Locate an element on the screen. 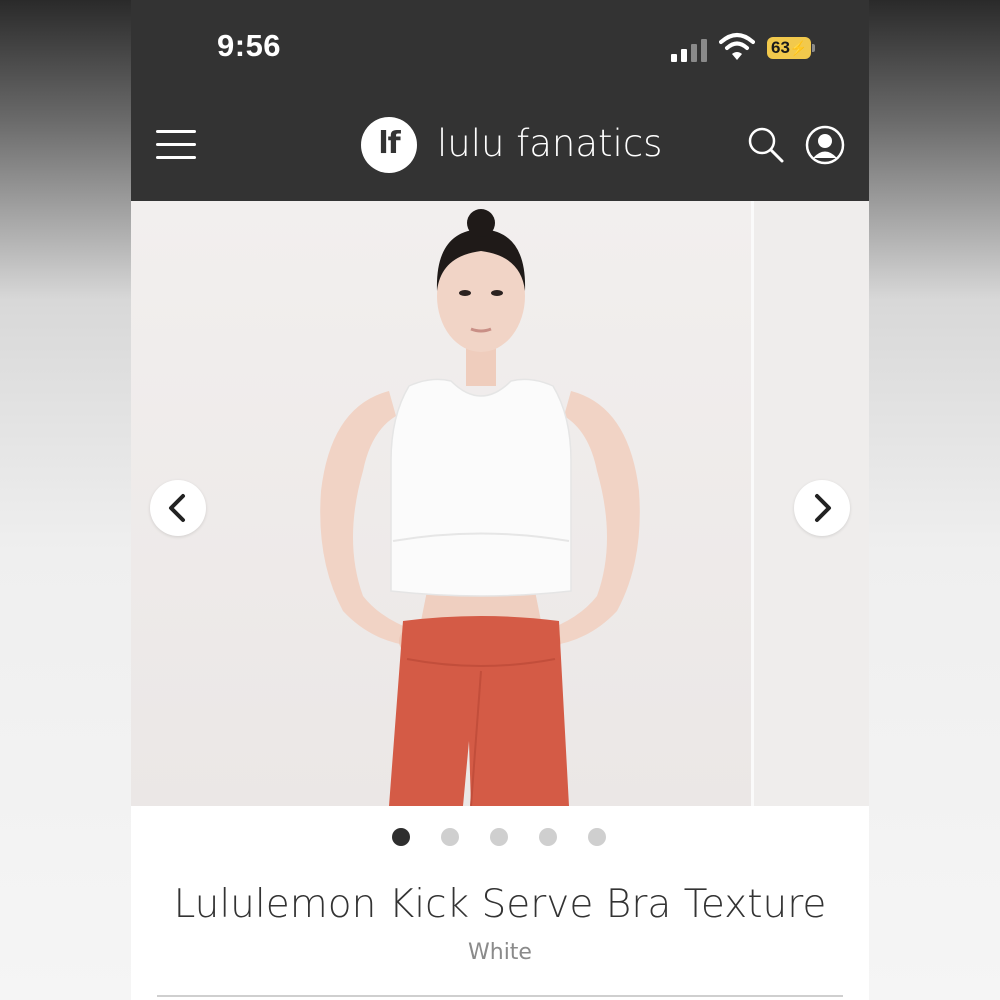 The height and width of the screenshot is (1000, 1000). previous-image-button is located at coordinates (178, 508).